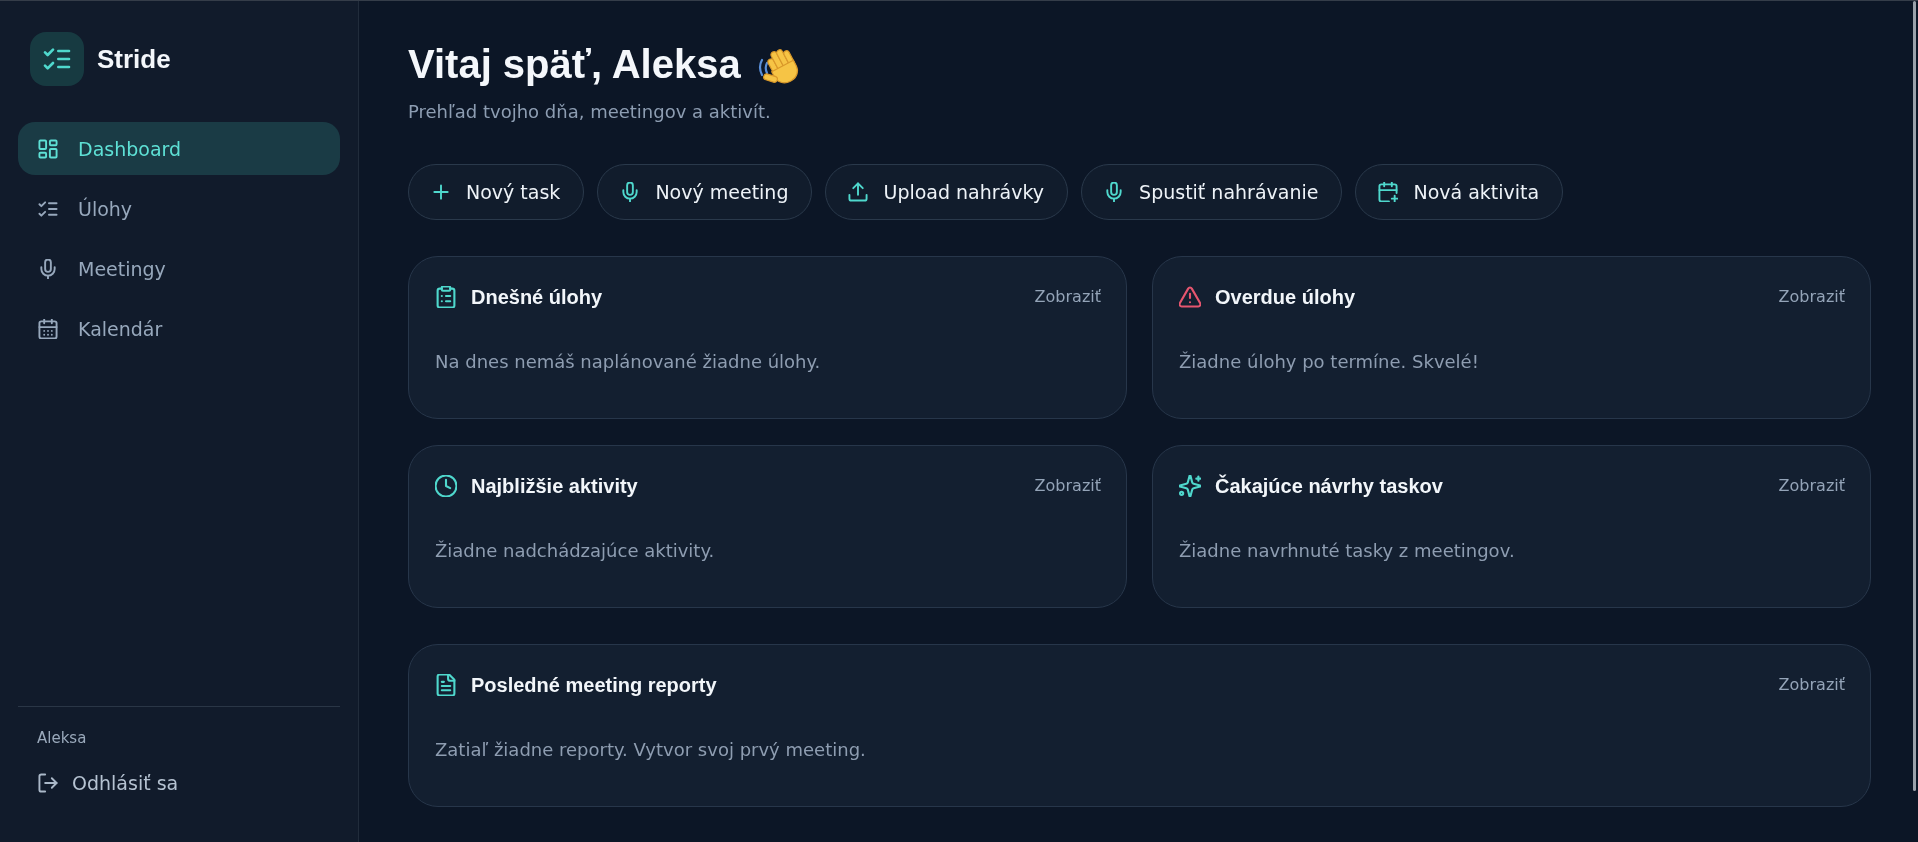 The image size is (1918, 842). What do you see at coordinates (48, 783) in the screenshot?
I see `logout-icon` at bounding box center [48, 783].